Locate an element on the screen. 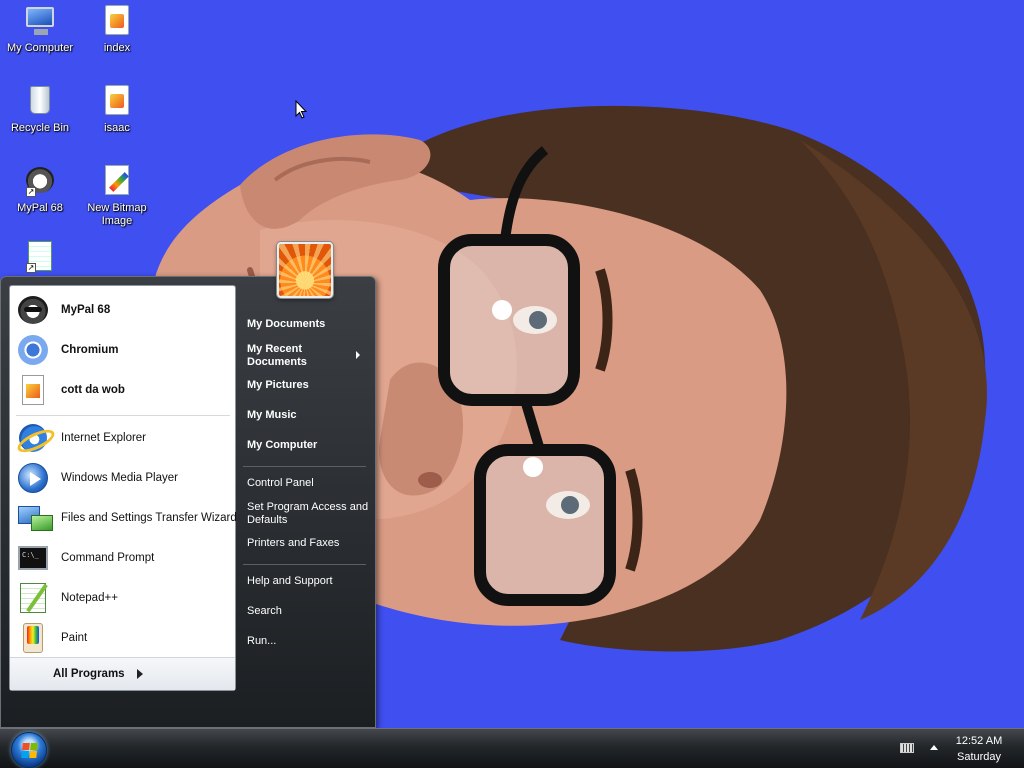 The image size is (1024, 768). desktop-icon-my-computer: My Computer is located at coordinates (40, 29).